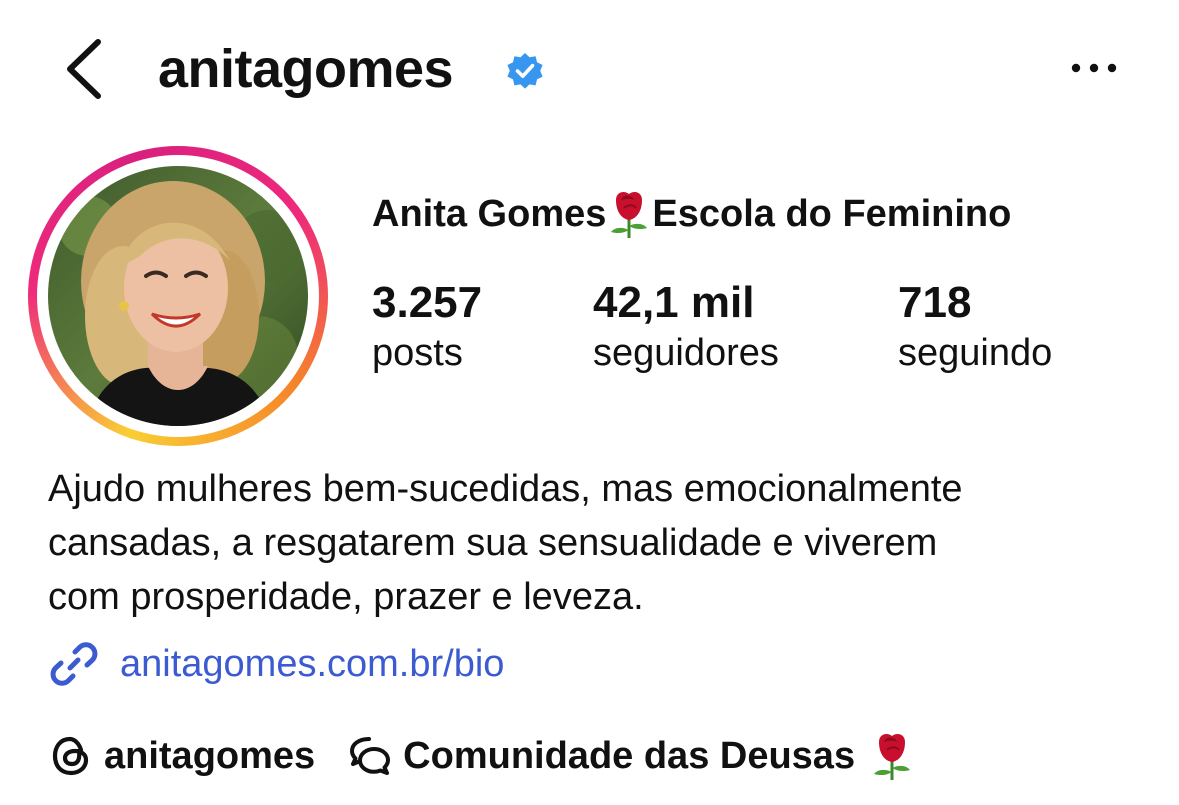 The height and width of the screenshot is (805, 1179). Describe the element at coordinates (686, 353) in the screenshot. I see `stat-followers-label: seguidores` at that location.